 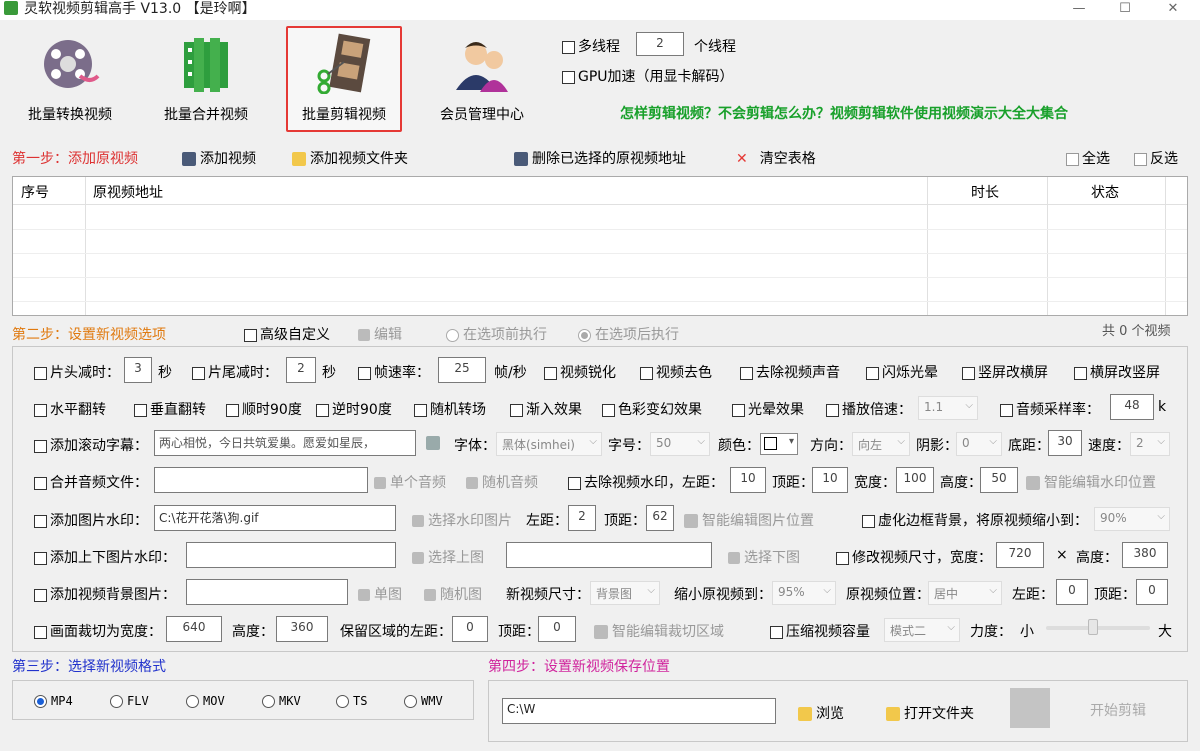 What do you see at coordinates (410, 701) in the screenshot?
I see `format-wmv-radio` at bounding box center [410, 701].